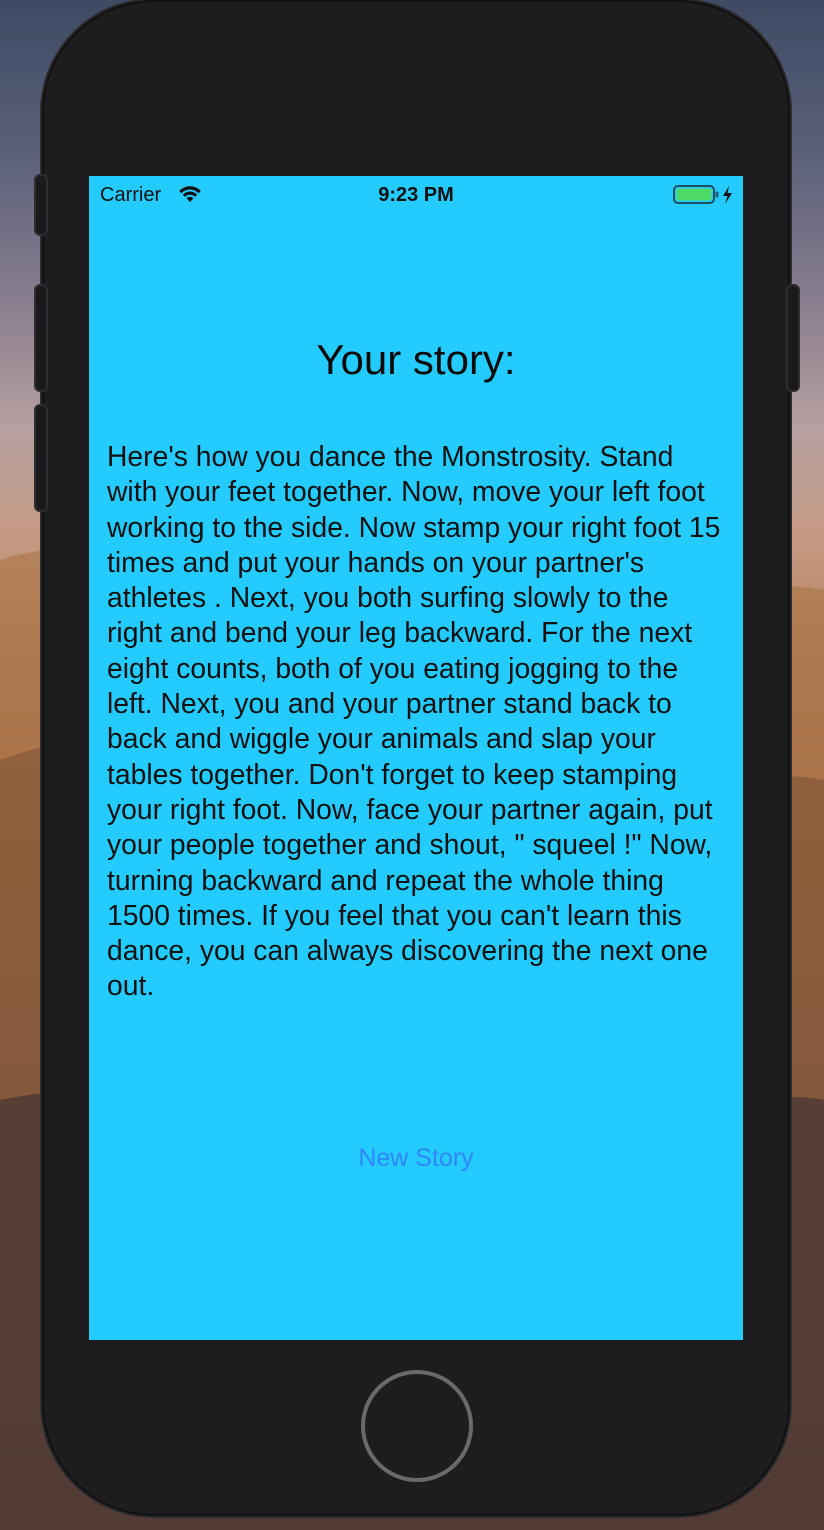  What do you see at coordinates (416, 359) in the screenshot?
I see `page-title: Your story:` at bounding box center [416, 359].